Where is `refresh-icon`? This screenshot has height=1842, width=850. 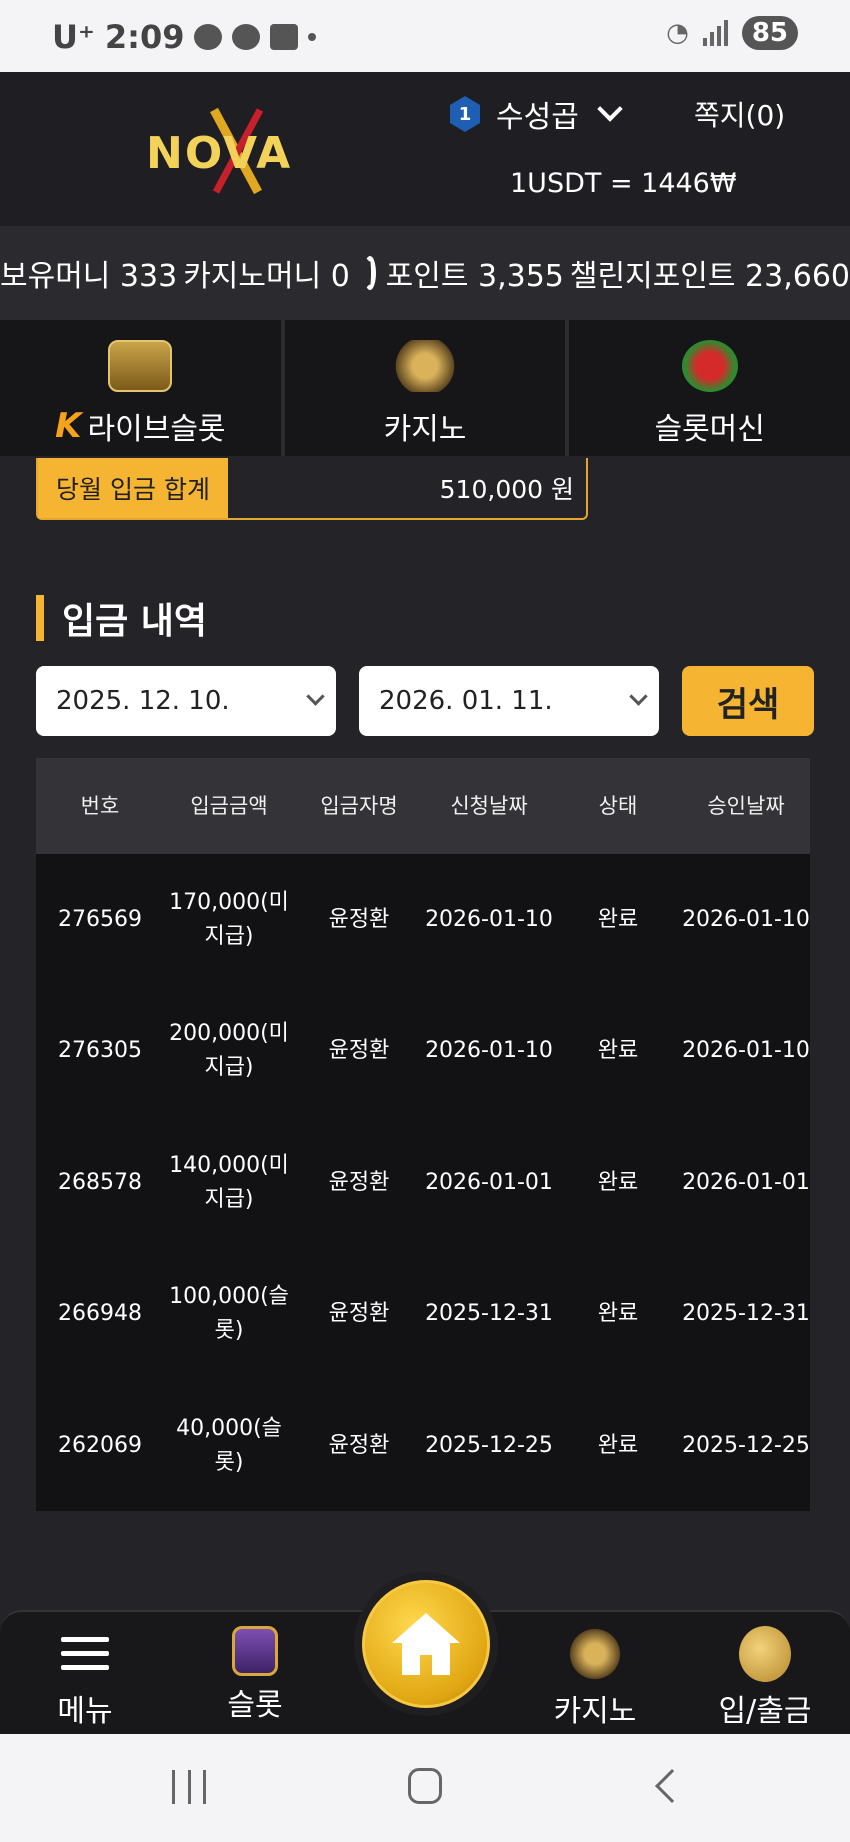 refresh-icon is located at coordinates (369, 273).